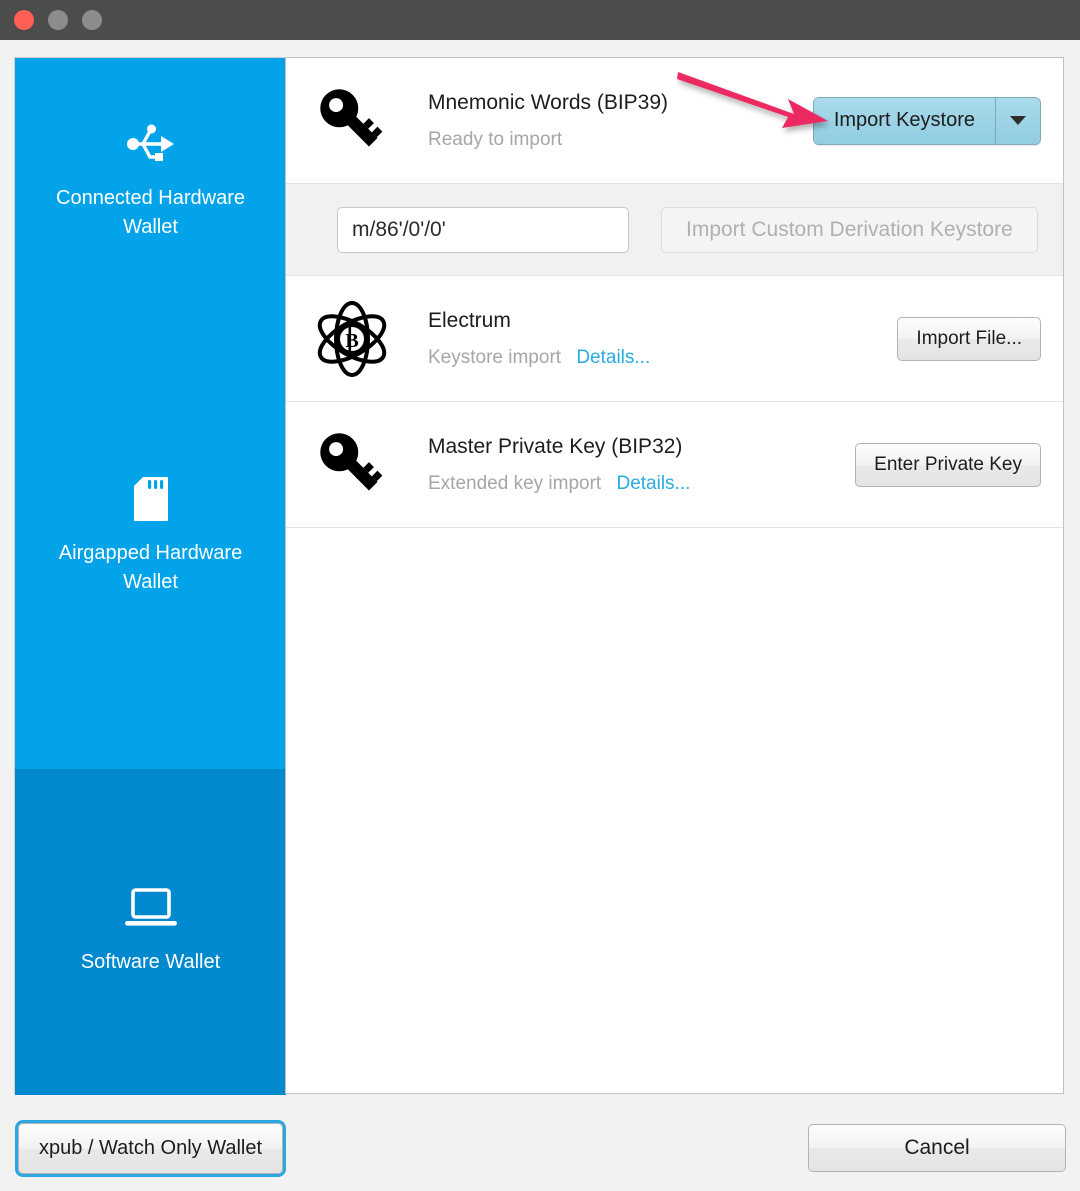  Describe the element at coordinates (92, 20) in the screenshot. I see `maximize-button` at that location.